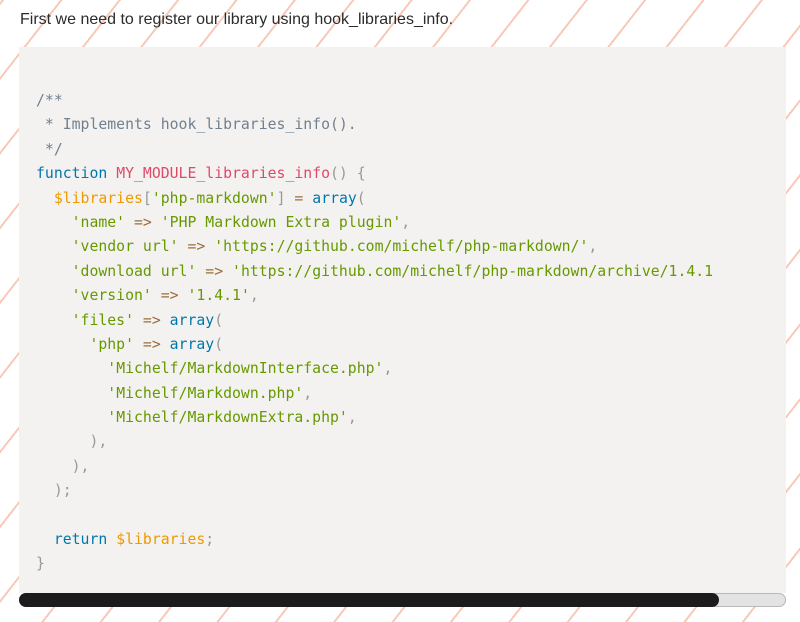 The image size is (800, 622). What do you see at coordinates (80, 540) in the screenshot?
I see `keyword-return: return` at bounding box center [80, 540].